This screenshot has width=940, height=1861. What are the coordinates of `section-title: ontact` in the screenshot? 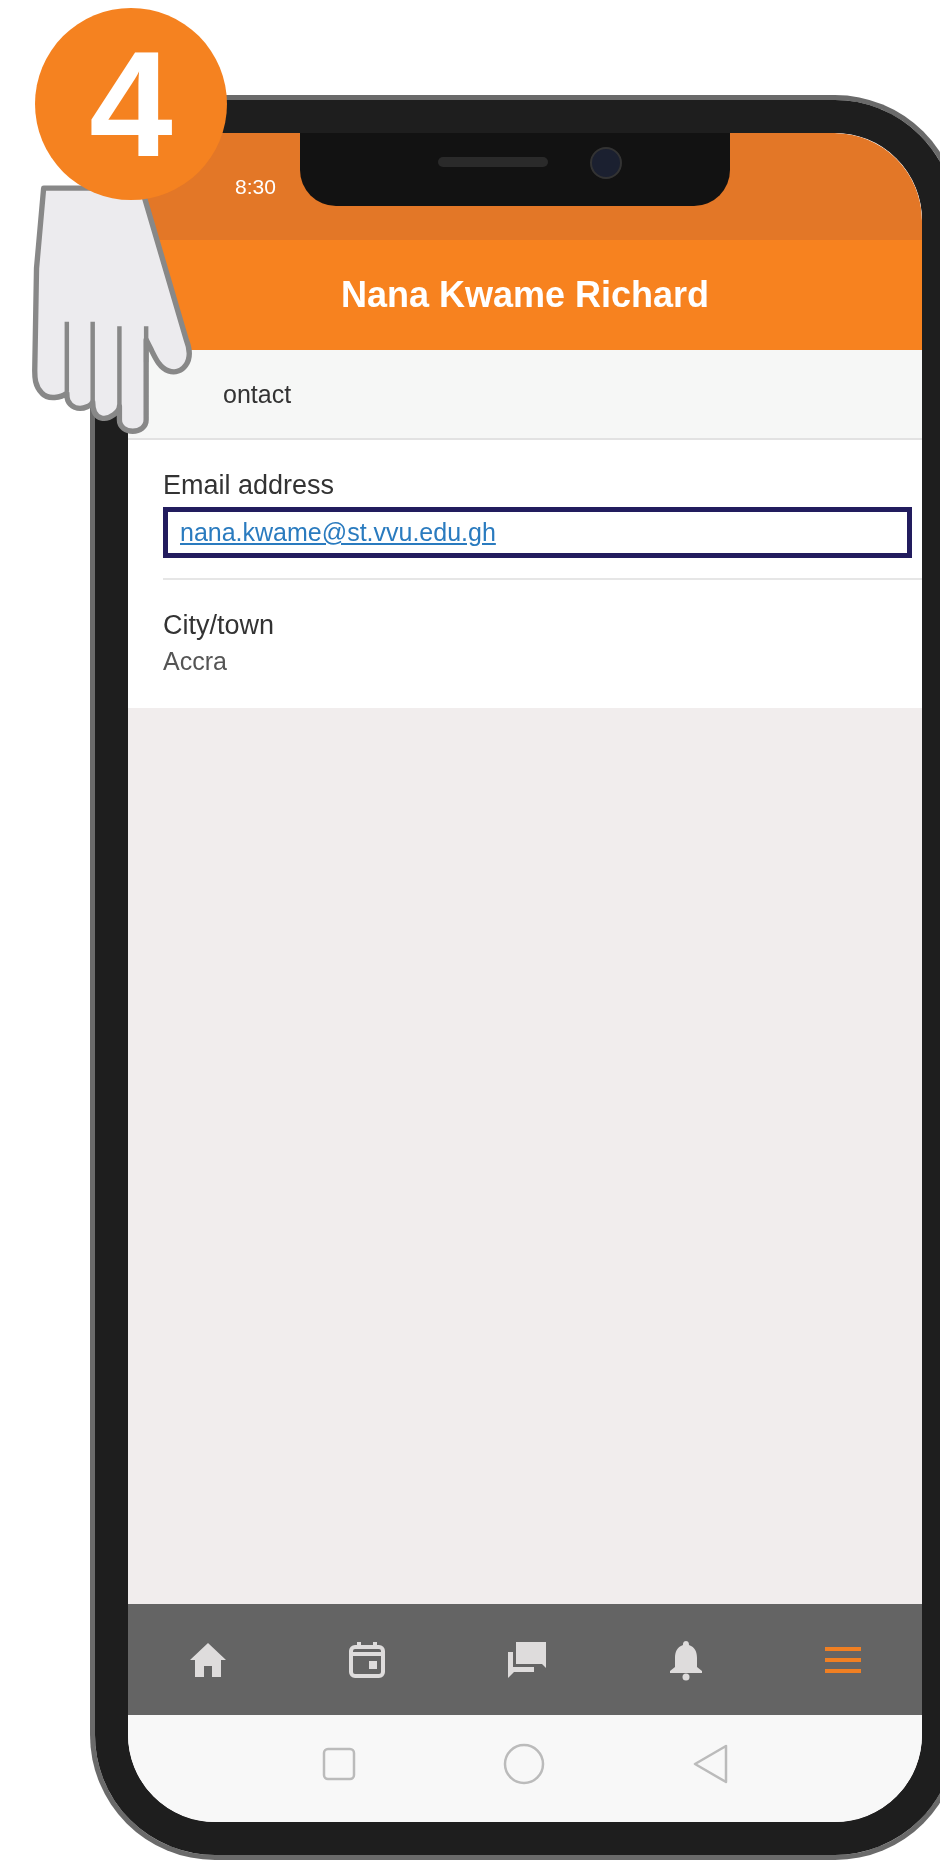 It's located at (257, 394).